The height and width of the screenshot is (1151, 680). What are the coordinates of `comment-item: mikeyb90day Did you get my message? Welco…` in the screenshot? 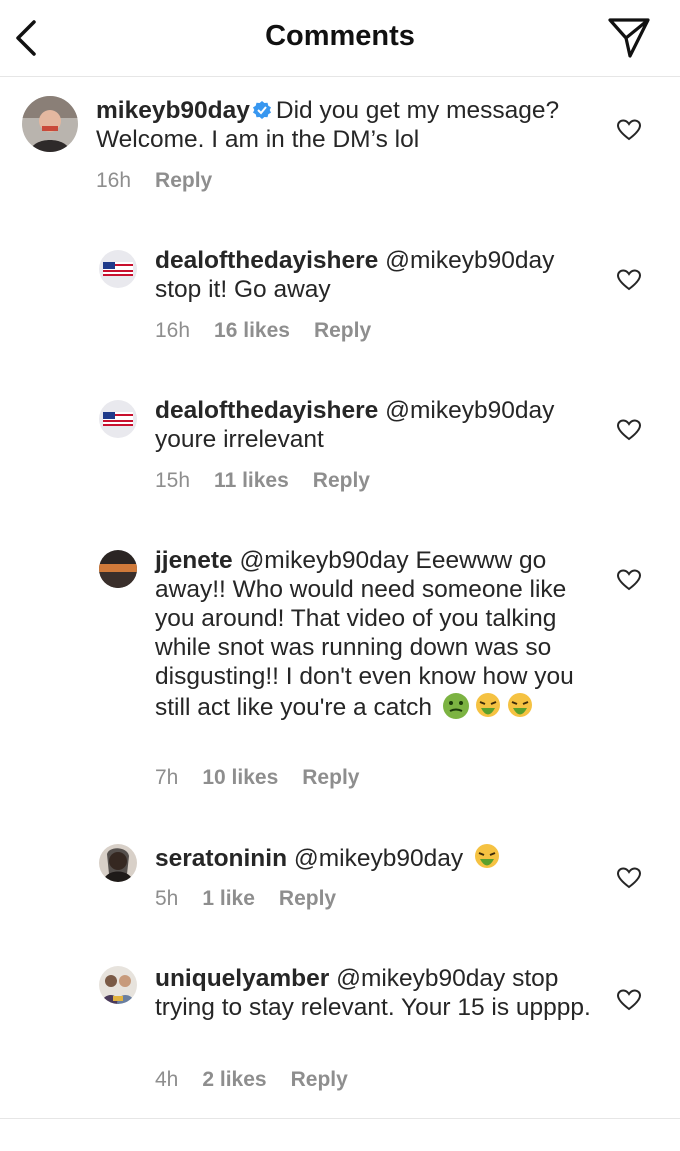 It's located at (340, 151).